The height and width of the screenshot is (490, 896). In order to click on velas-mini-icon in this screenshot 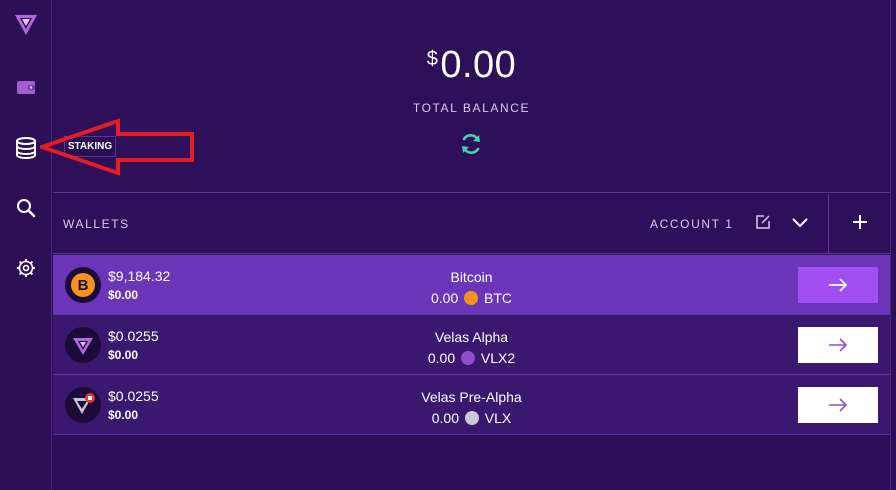, I will do `click(468, 358)`.